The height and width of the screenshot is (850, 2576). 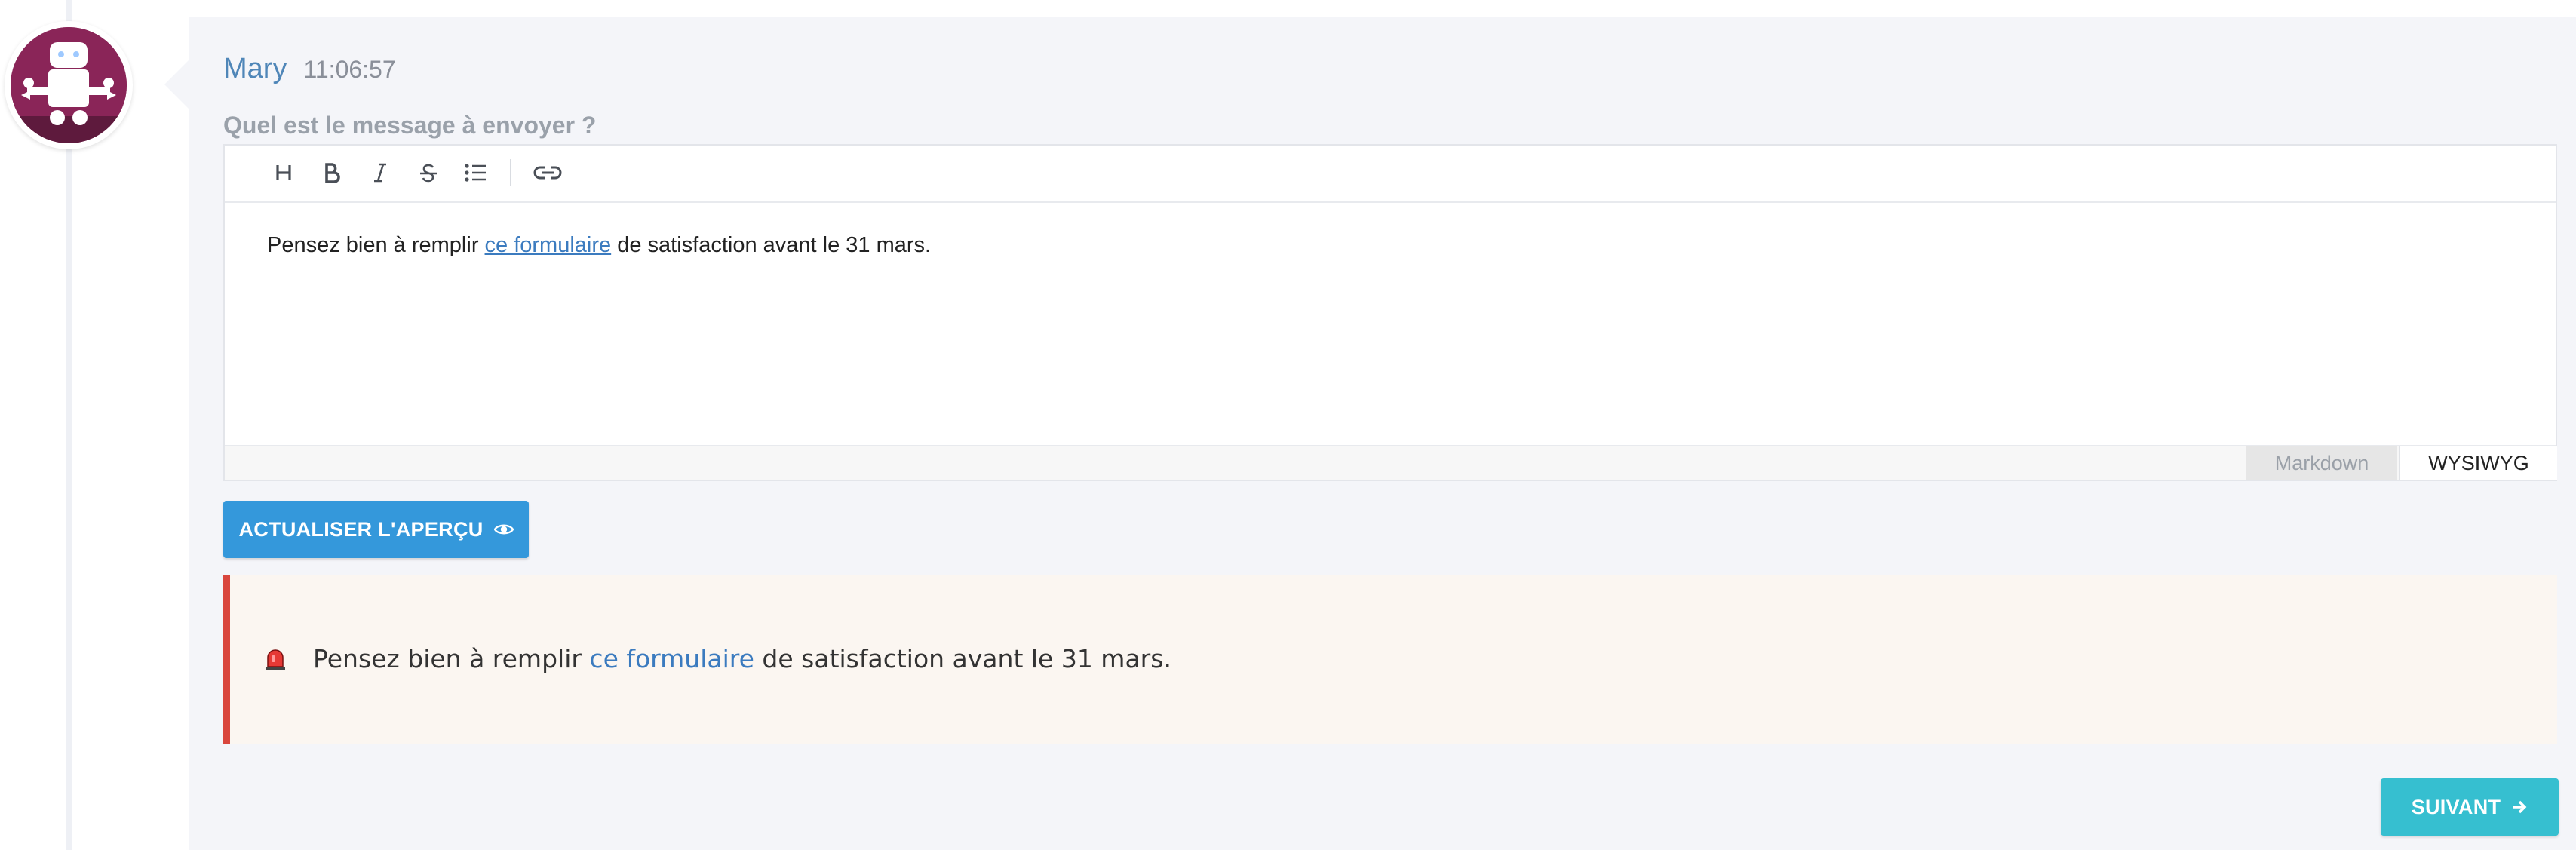 What do you see at coordinates (2478, 463) in the screenshot?
I see `wysiwyg-mode-tab: WYSIWYG` at bounding box center [2478, 463].